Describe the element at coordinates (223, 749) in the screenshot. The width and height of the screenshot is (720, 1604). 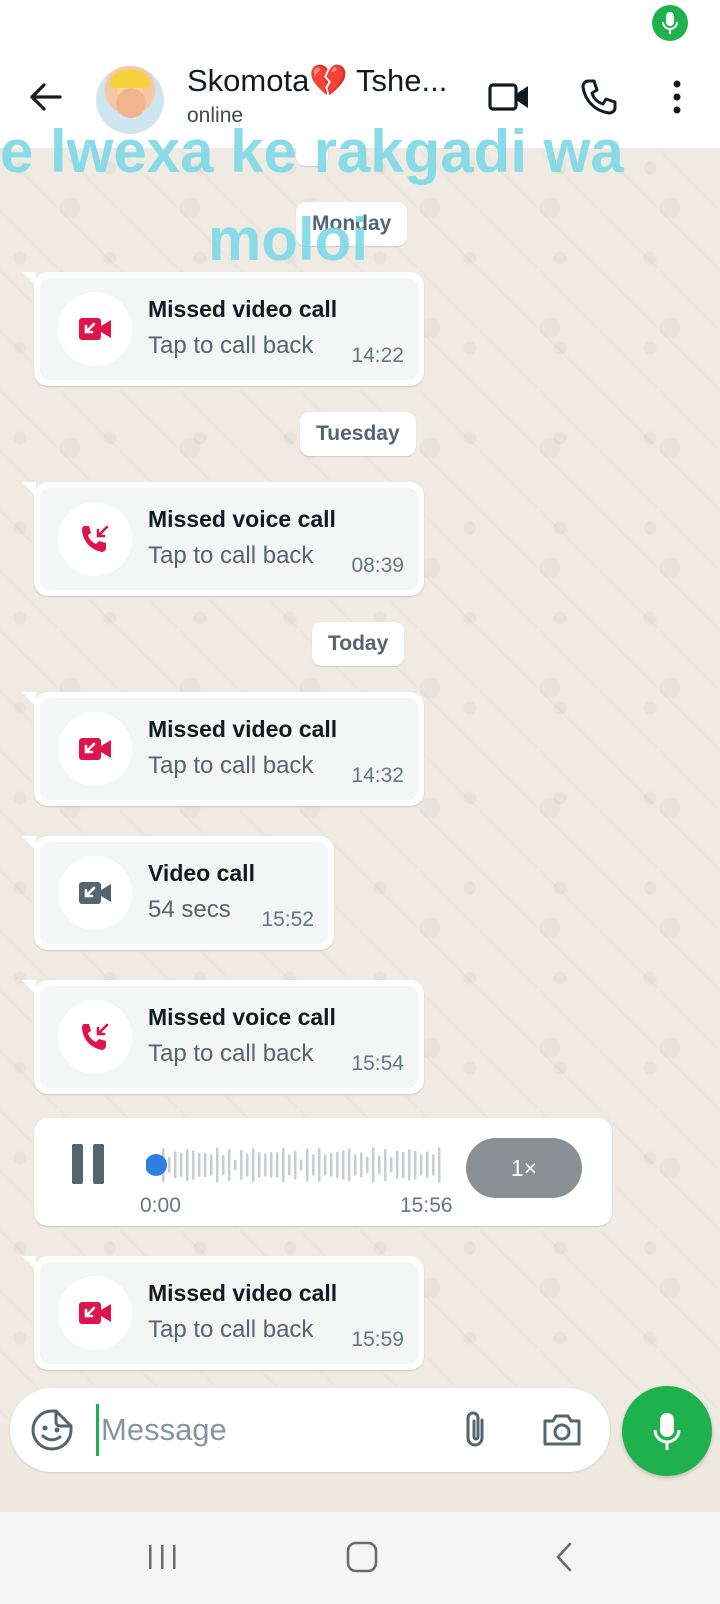
I see `call-message-bubble: Missed video call Tap to call back 14:32` at that location.